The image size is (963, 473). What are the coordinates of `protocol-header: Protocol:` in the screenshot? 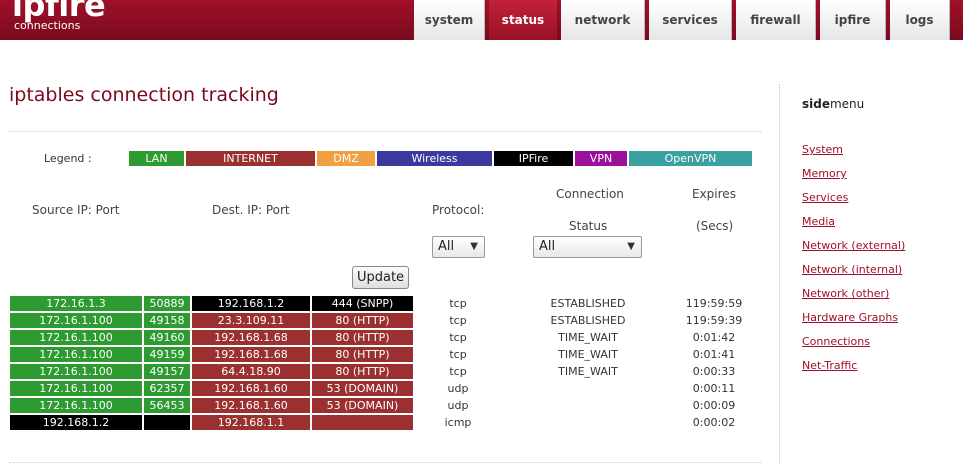 It's located at (458, 210).